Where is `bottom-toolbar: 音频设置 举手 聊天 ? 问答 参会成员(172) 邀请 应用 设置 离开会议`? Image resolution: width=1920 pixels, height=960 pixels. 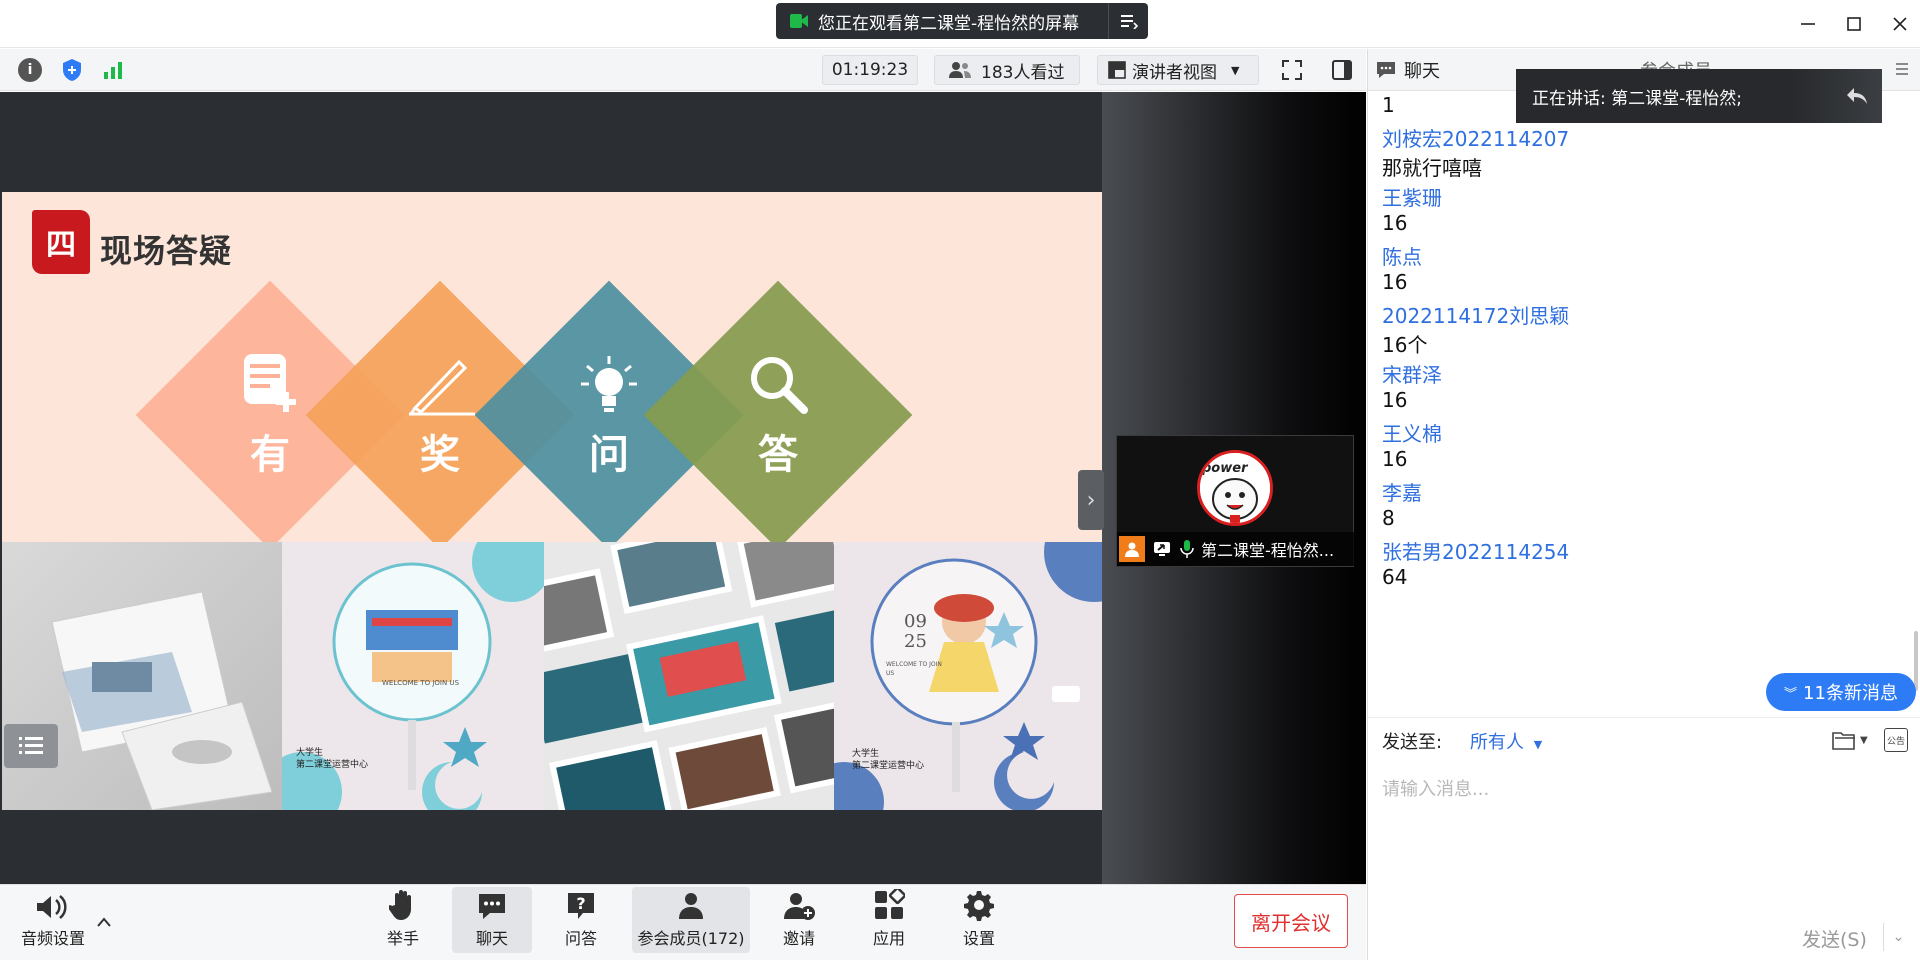
bottom-toolbar: 音频设置 举手 聊天 ? 问答 参会成员(172) 邀请 应用 设置 离开会议 is located at coordinates (683, 922).